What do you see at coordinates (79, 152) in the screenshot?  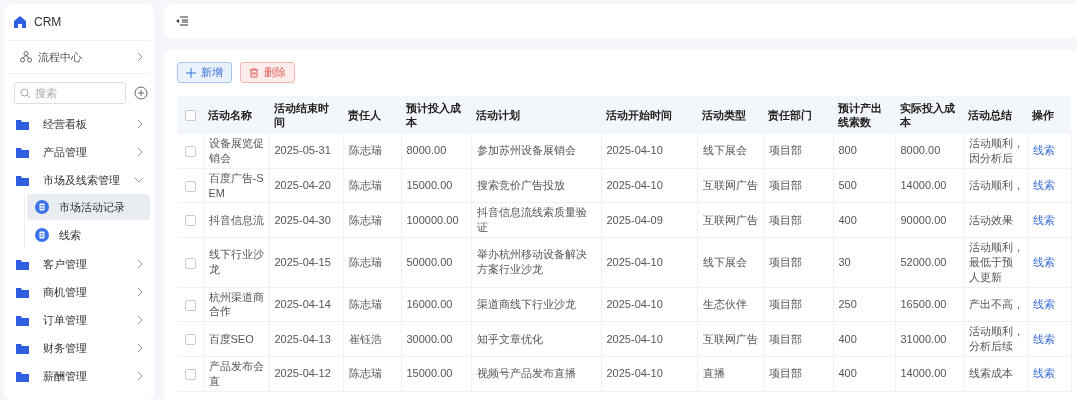 I see `nav-item: 产品管理` at bounding box center [79, 152].